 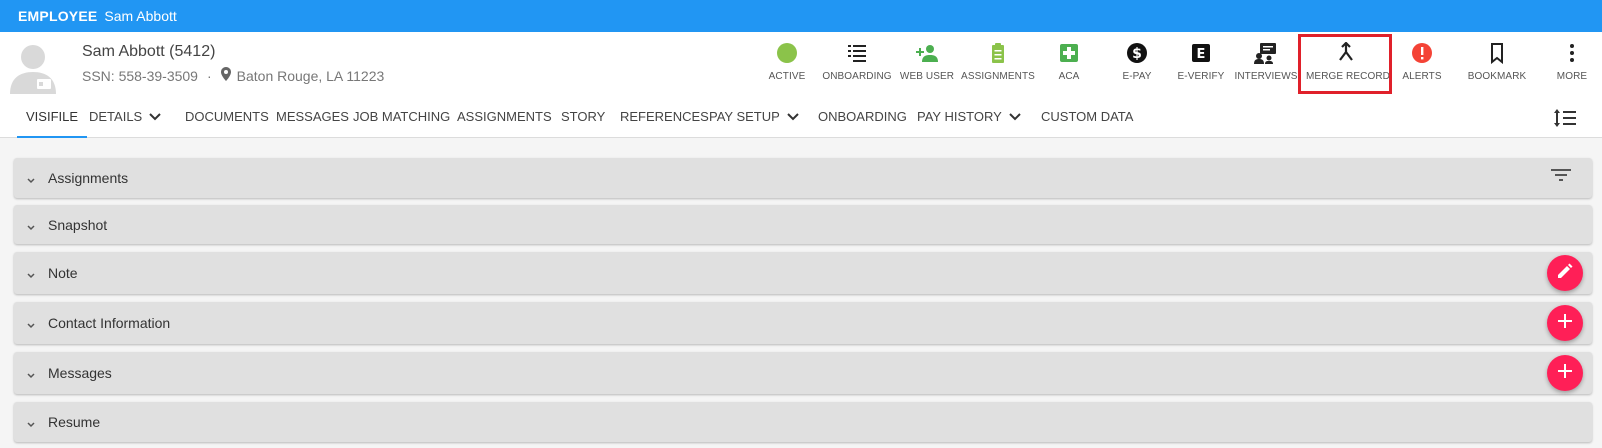 What do you see at coordinates (803, 373) in the screenshot?
I see `panel-messages: Messages` at bounding box center [803, 373].